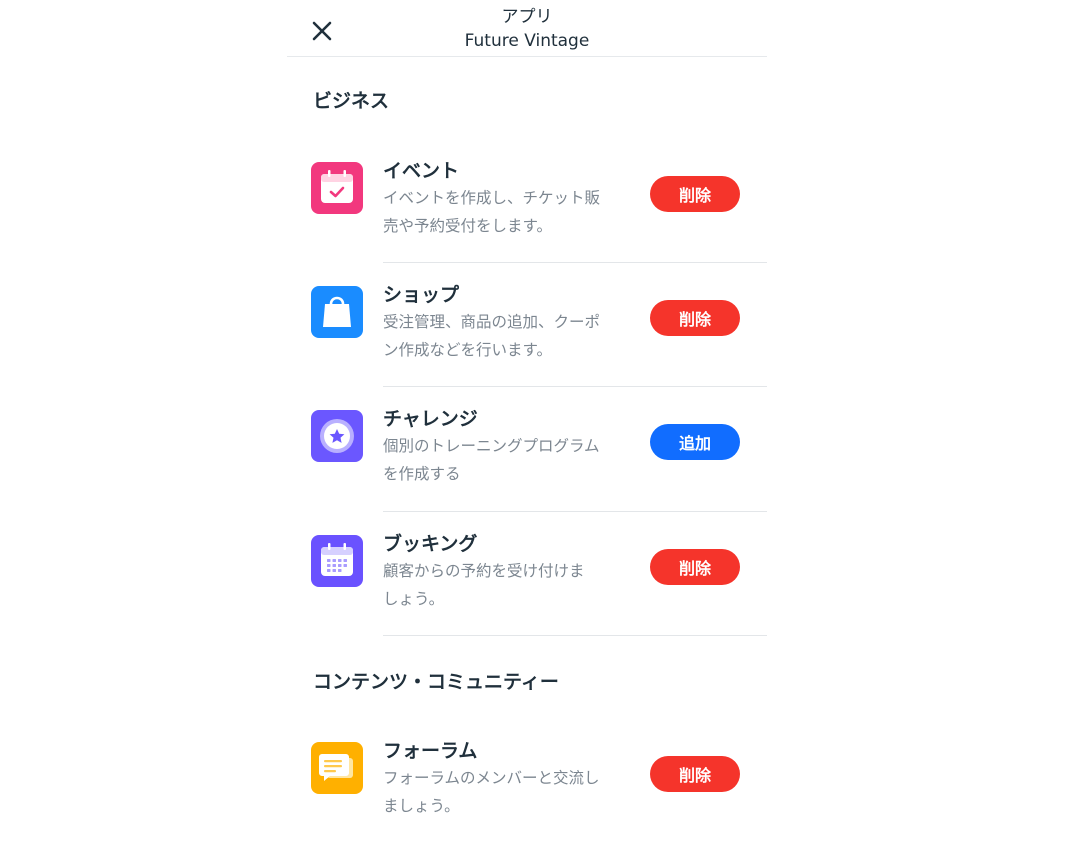 The image size is (1068, 866). I want to click on section-title-business: ビジネス, so click(351, 101).